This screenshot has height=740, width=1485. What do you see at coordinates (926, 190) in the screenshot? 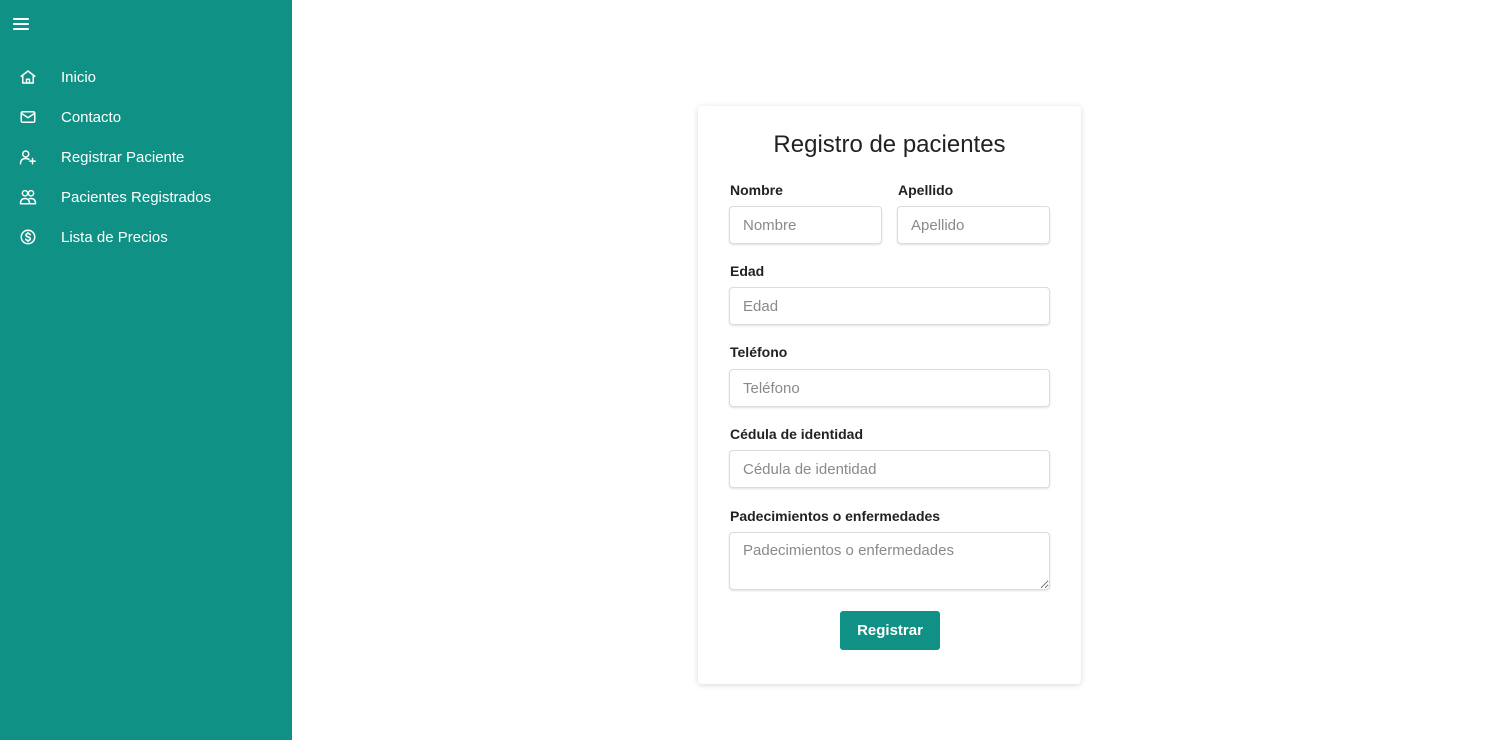
I see `apellido-label: Apellido` at bounding box center [926, 190].